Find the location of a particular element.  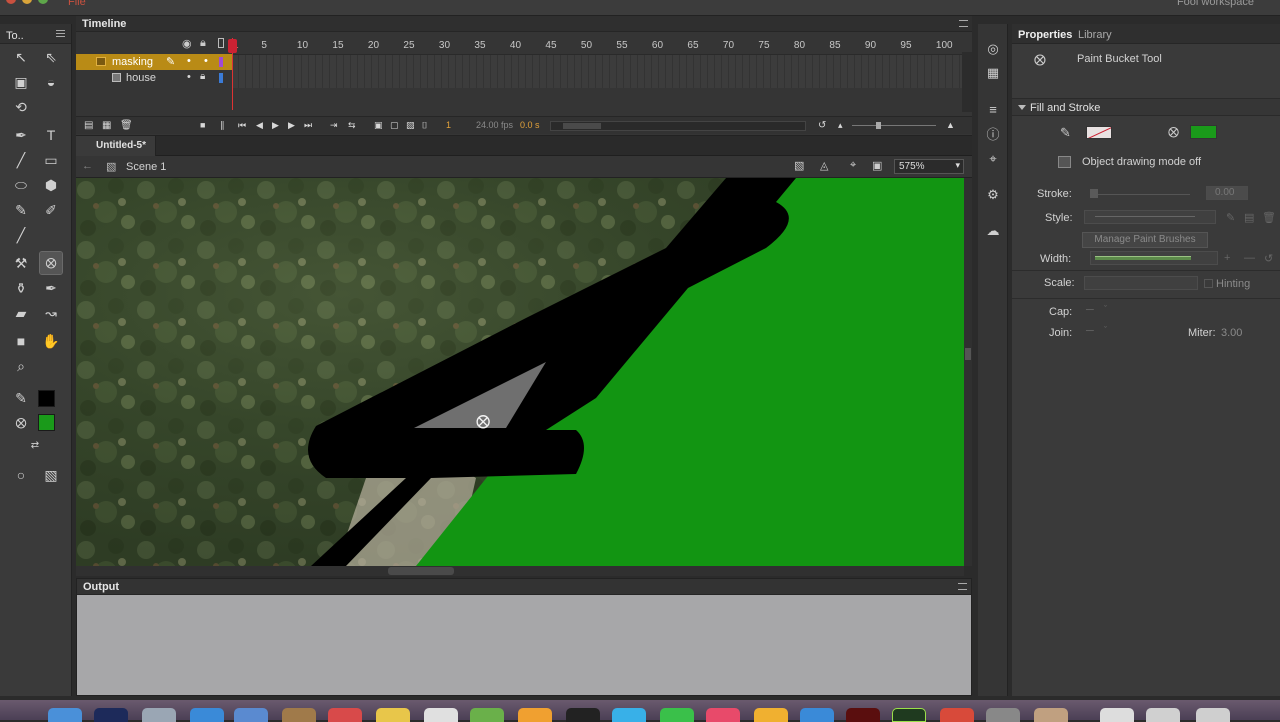

lock-all-icon: 🔒︎ is located at coordinates (203, 43).